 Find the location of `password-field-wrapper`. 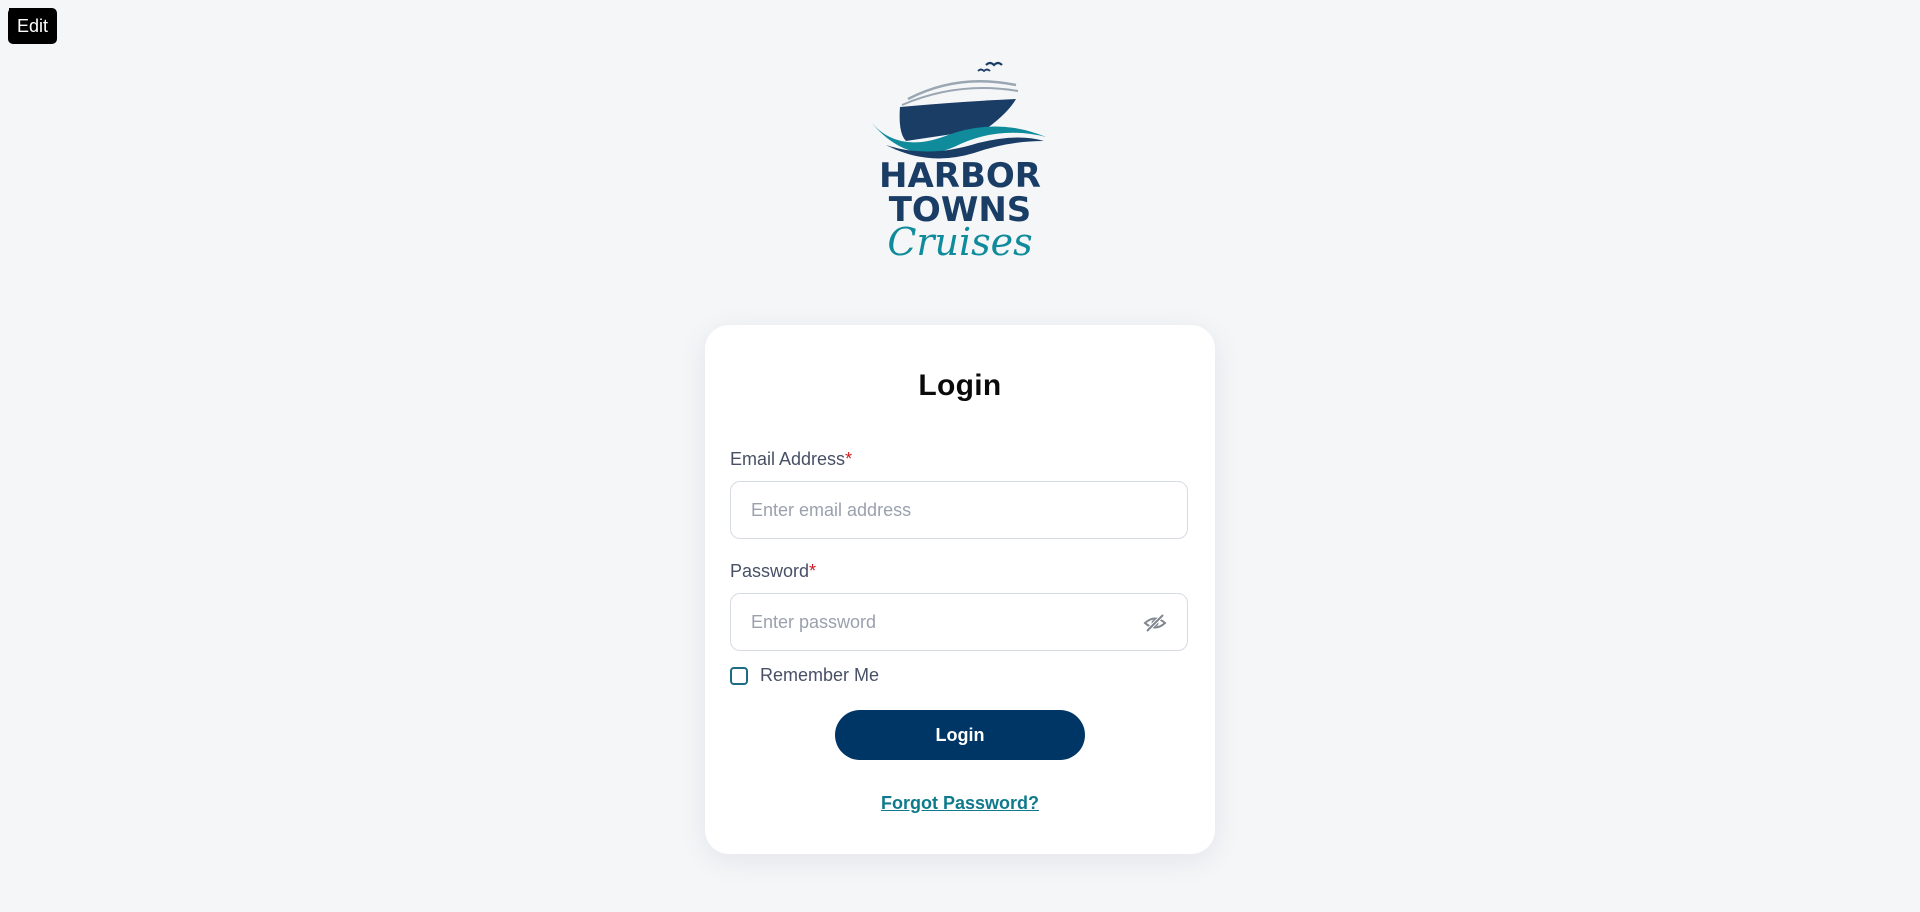

password-field-wrapper is located at coordinates (959, 622).